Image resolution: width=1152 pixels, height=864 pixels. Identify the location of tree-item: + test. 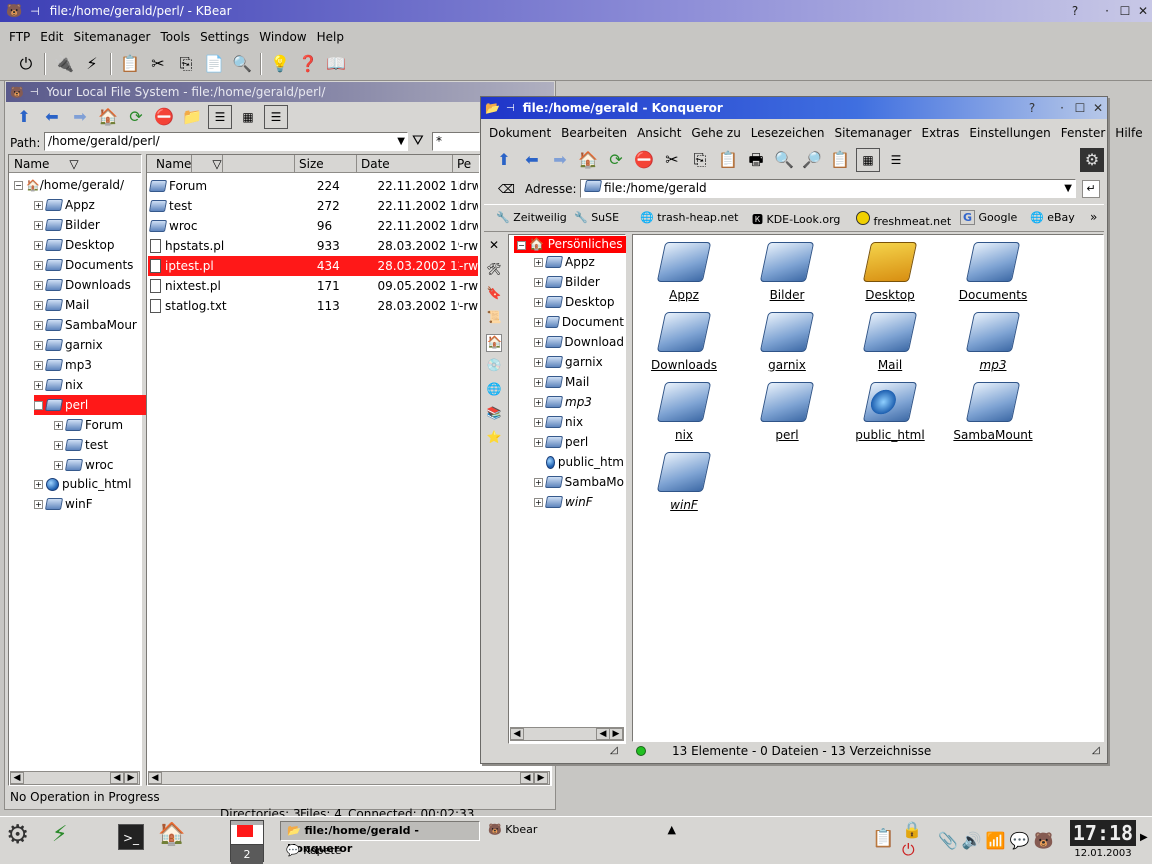
(81, 445).